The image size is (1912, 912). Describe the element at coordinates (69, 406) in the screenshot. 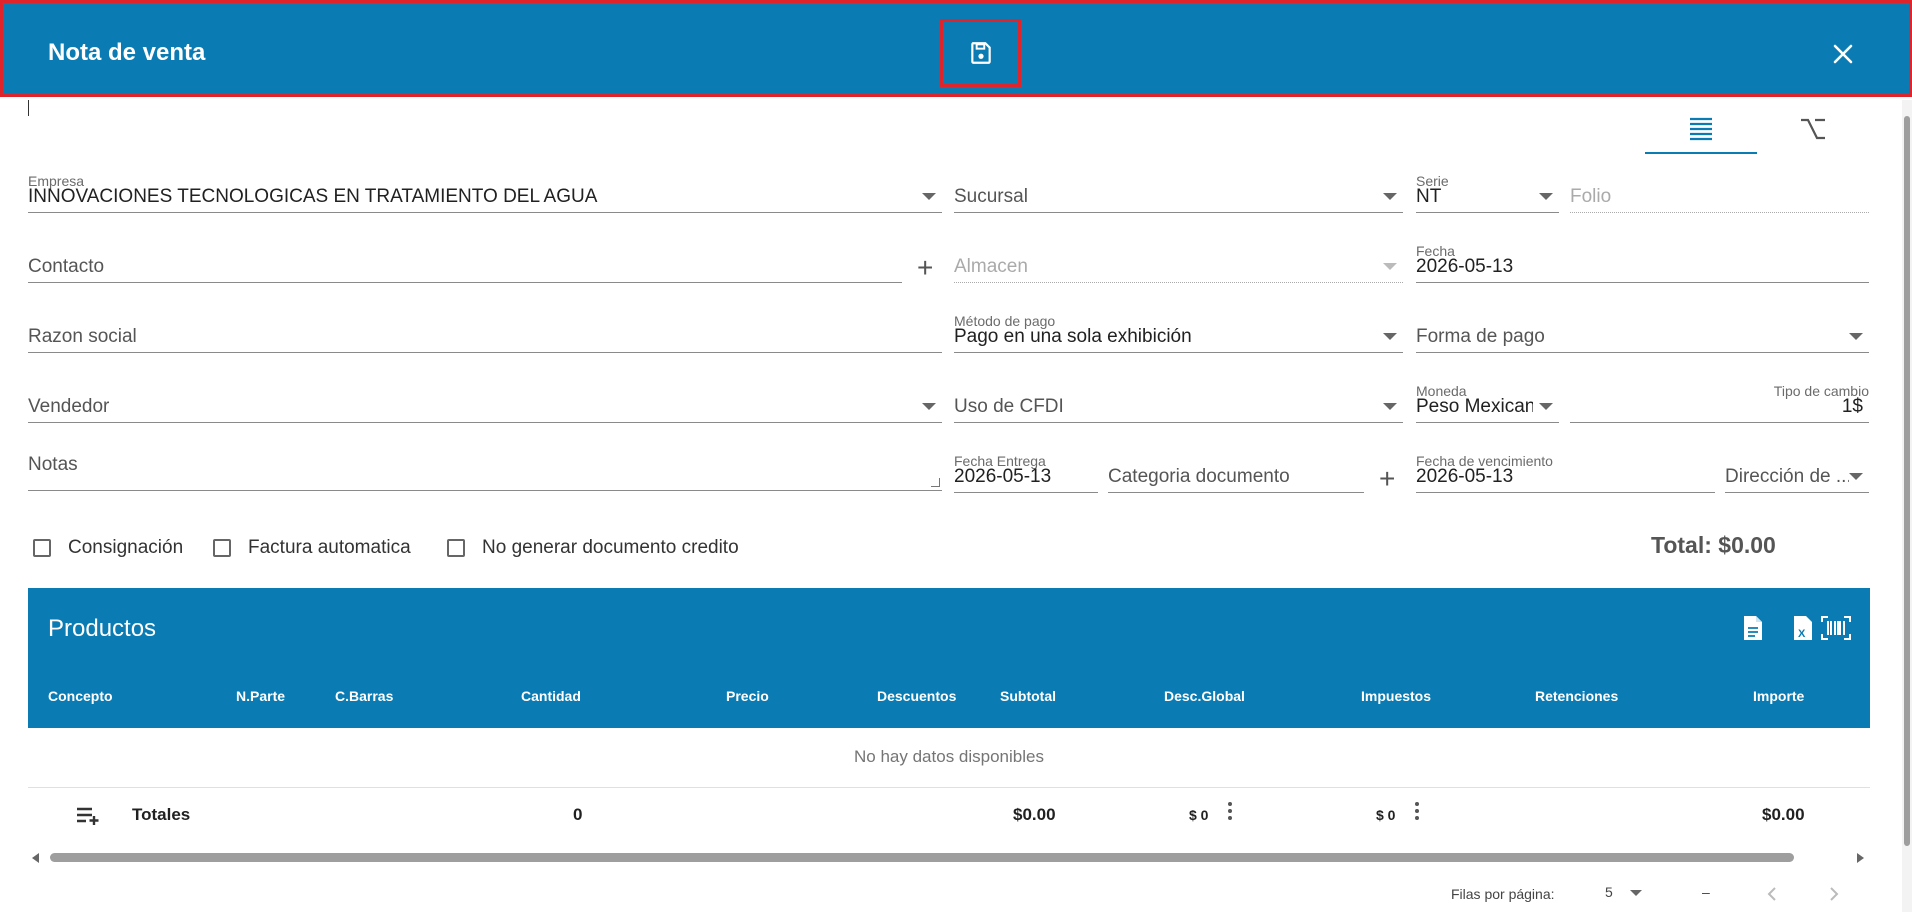

I see `vendedor-placeholder: Vendedor` at that location.